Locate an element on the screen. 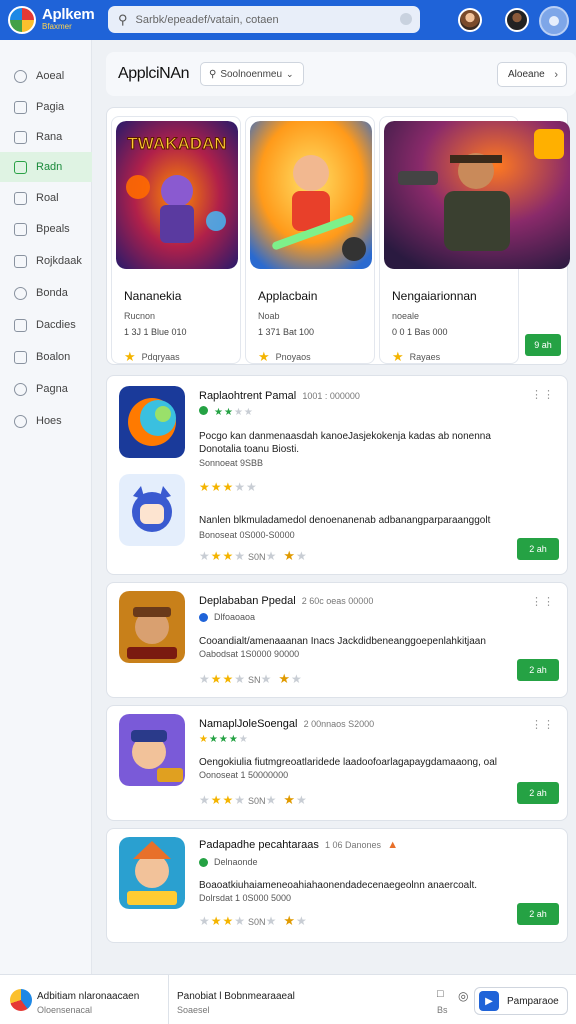 Image resolution: width=576 pixels, height=1024 pixels. app-meta: Oonoseat 1 50000000 is located at coordinates (244, 775).